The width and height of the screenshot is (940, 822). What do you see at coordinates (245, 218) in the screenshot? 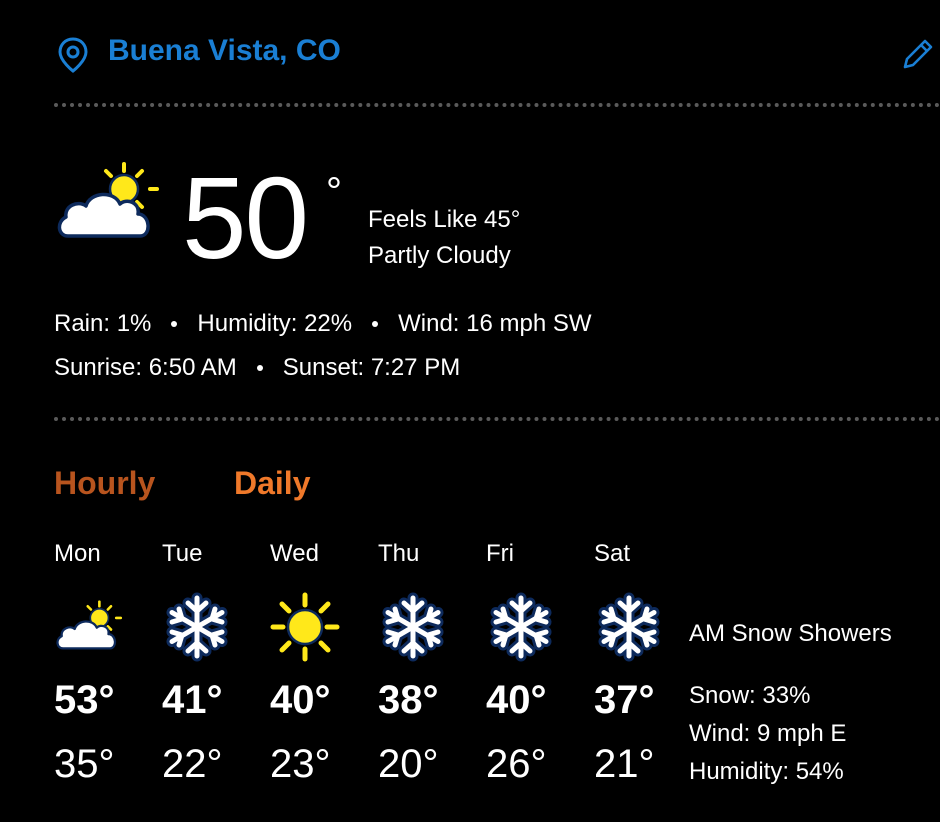
I see `current-temperature: 50` at bounding box center [245, 218].